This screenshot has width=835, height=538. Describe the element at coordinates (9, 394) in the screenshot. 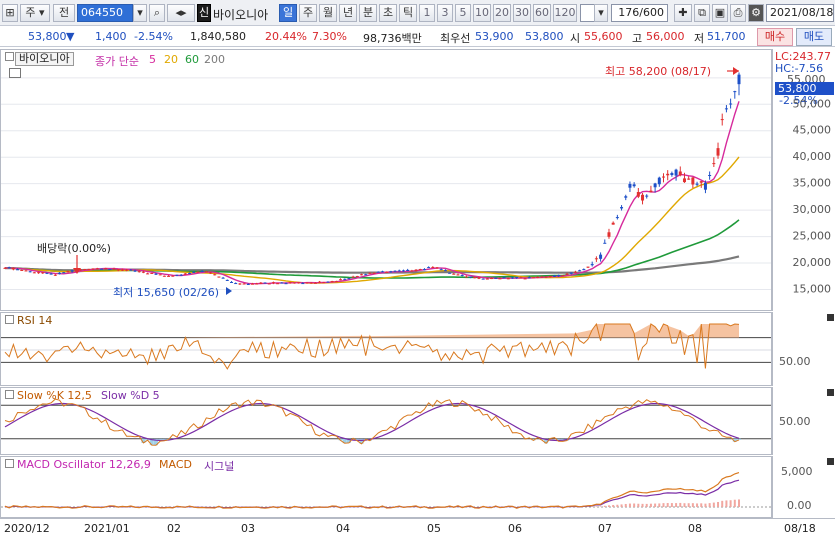

I see `stoch-menu-icon` at that location.